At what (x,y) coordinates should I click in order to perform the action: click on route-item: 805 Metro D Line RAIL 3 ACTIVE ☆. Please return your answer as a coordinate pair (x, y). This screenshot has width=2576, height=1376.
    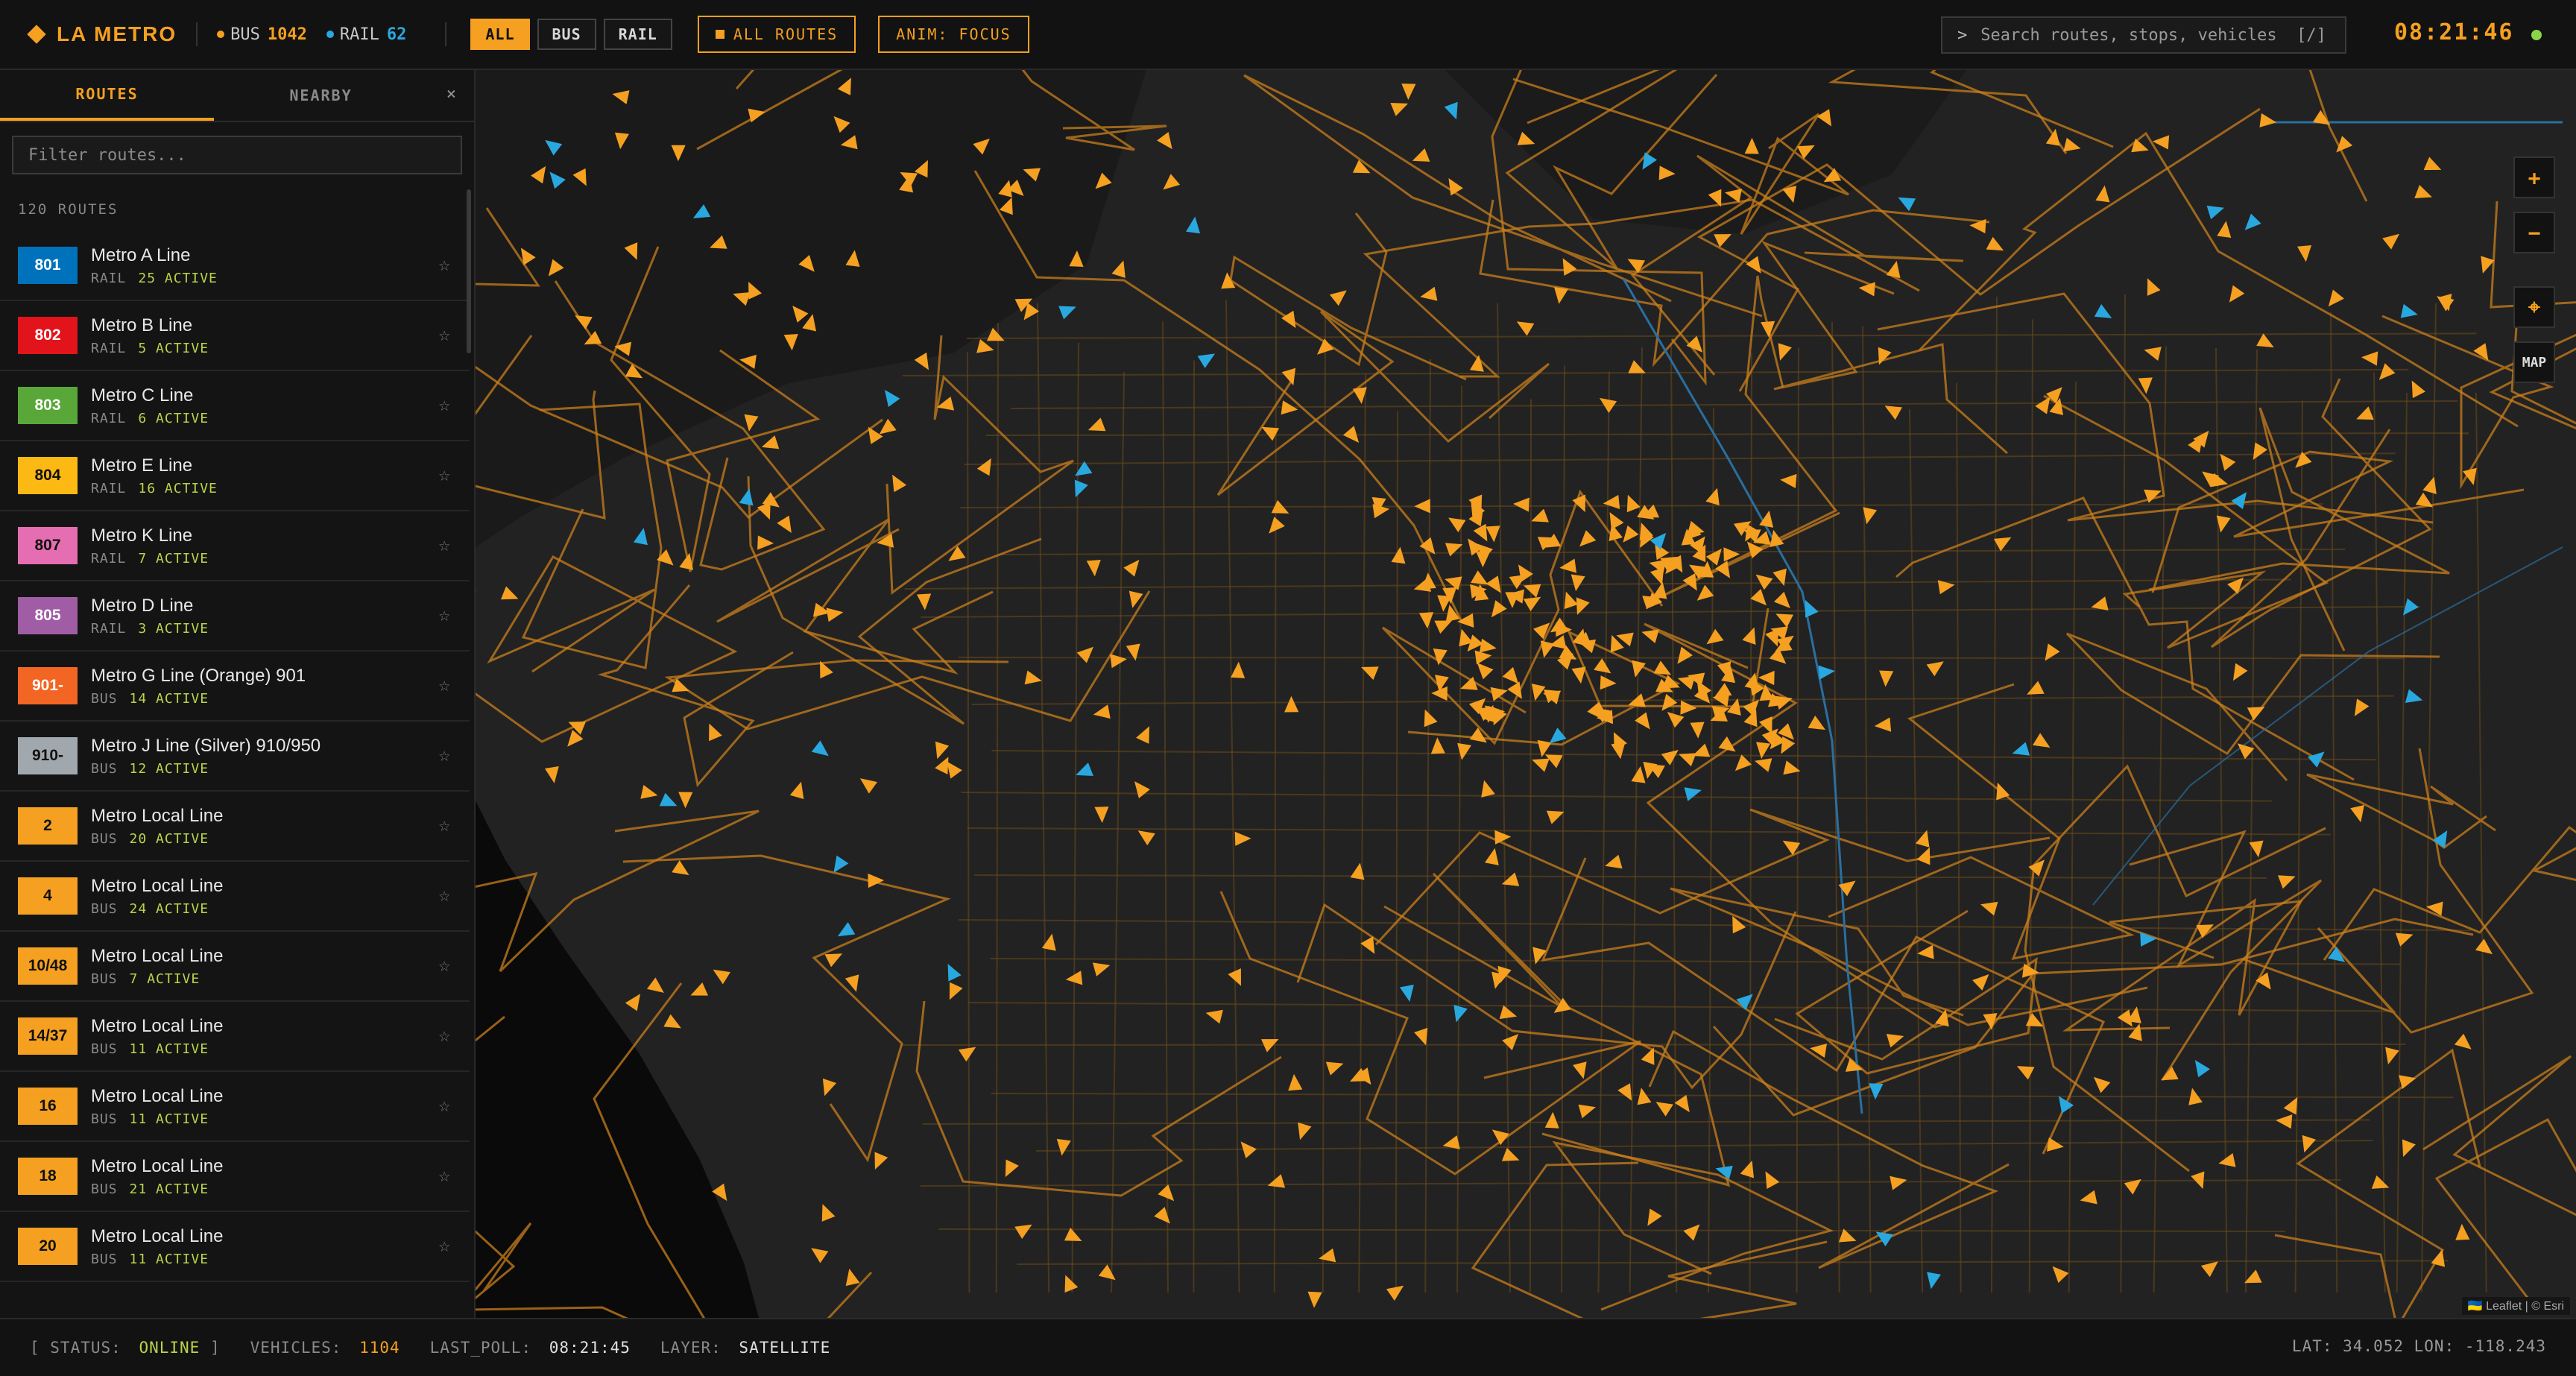
    Looking at the image, I should click on (235, 616).